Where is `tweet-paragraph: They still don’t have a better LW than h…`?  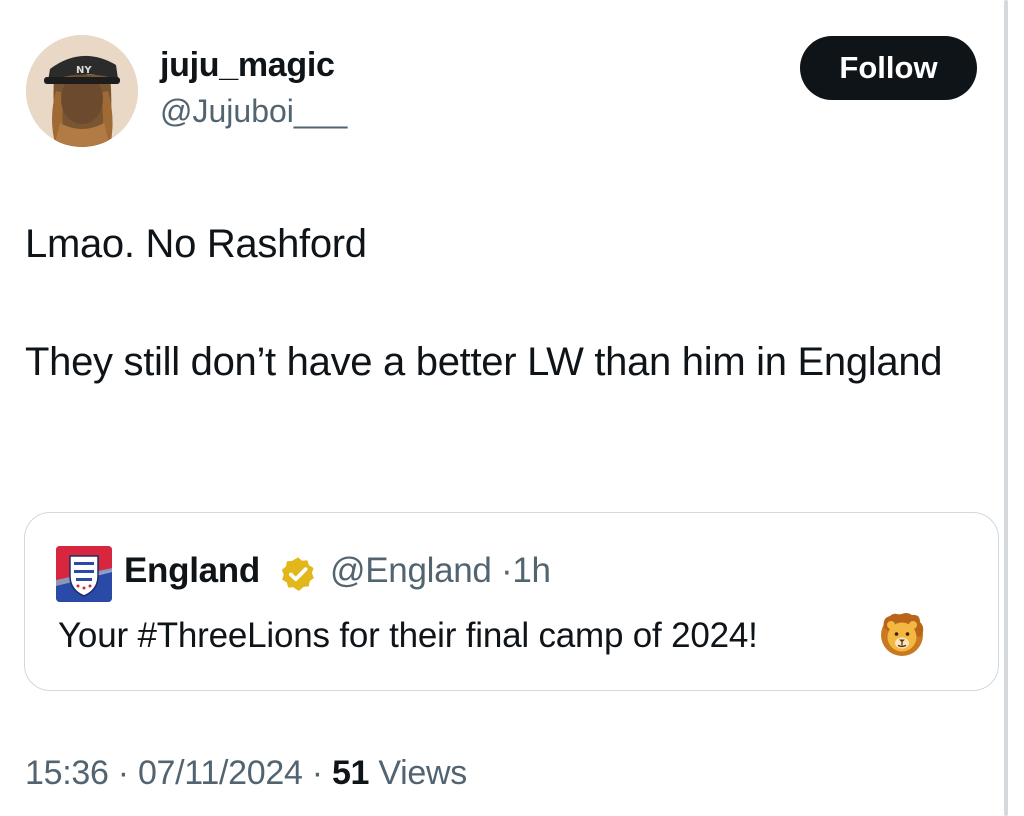 tweet-paragraph: They still don’t have a better LW than h… is located at coordinates (484, 362).